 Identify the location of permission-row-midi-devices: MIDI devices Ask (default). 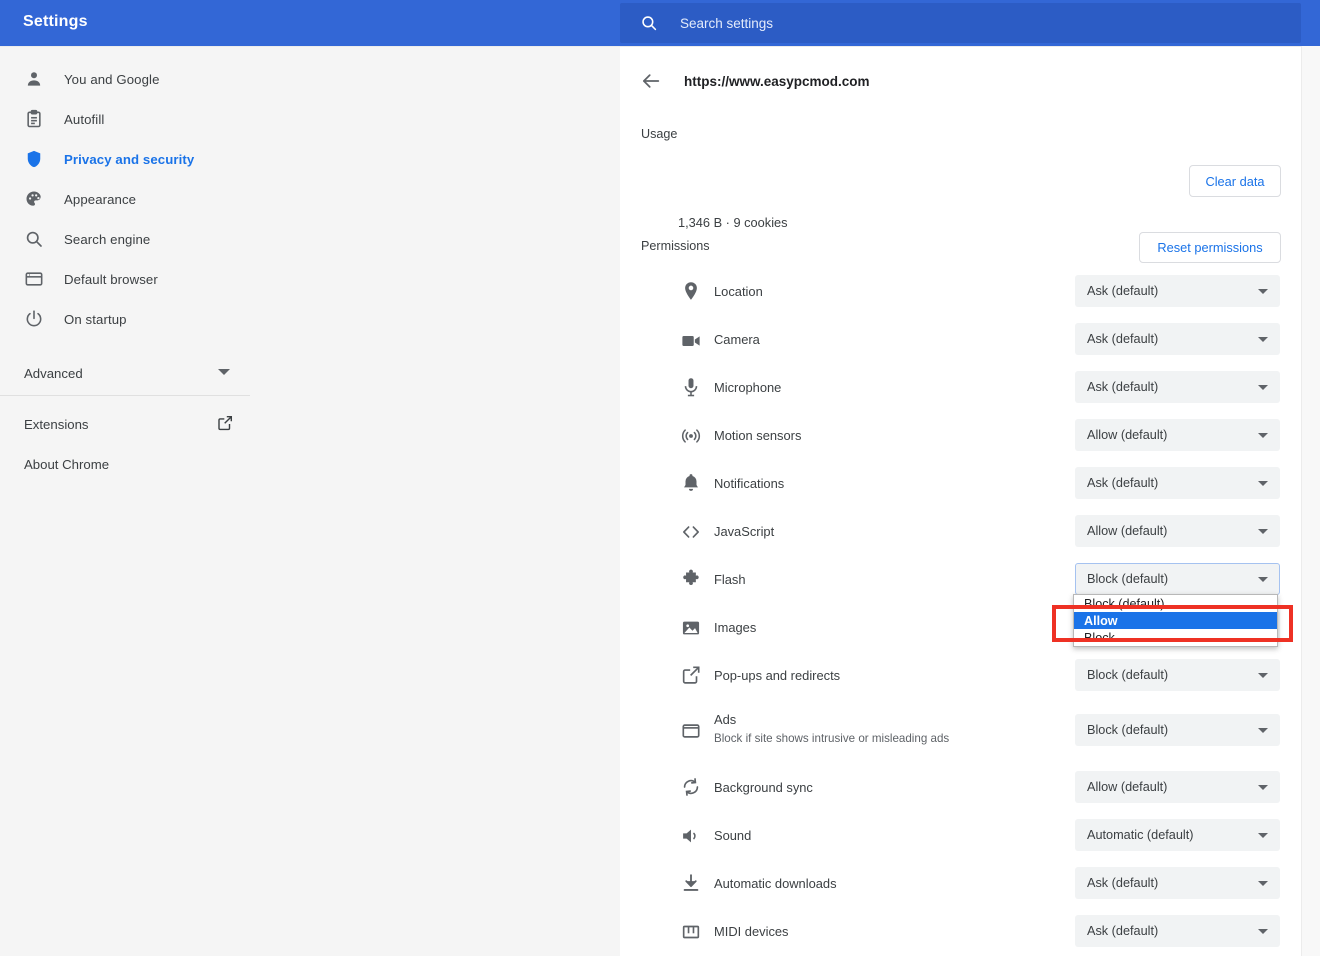
(960, 931).